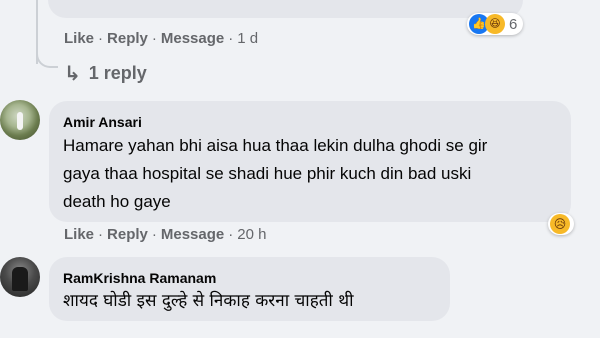  I want to click on haha-icon: 😆, so click(495, 24).